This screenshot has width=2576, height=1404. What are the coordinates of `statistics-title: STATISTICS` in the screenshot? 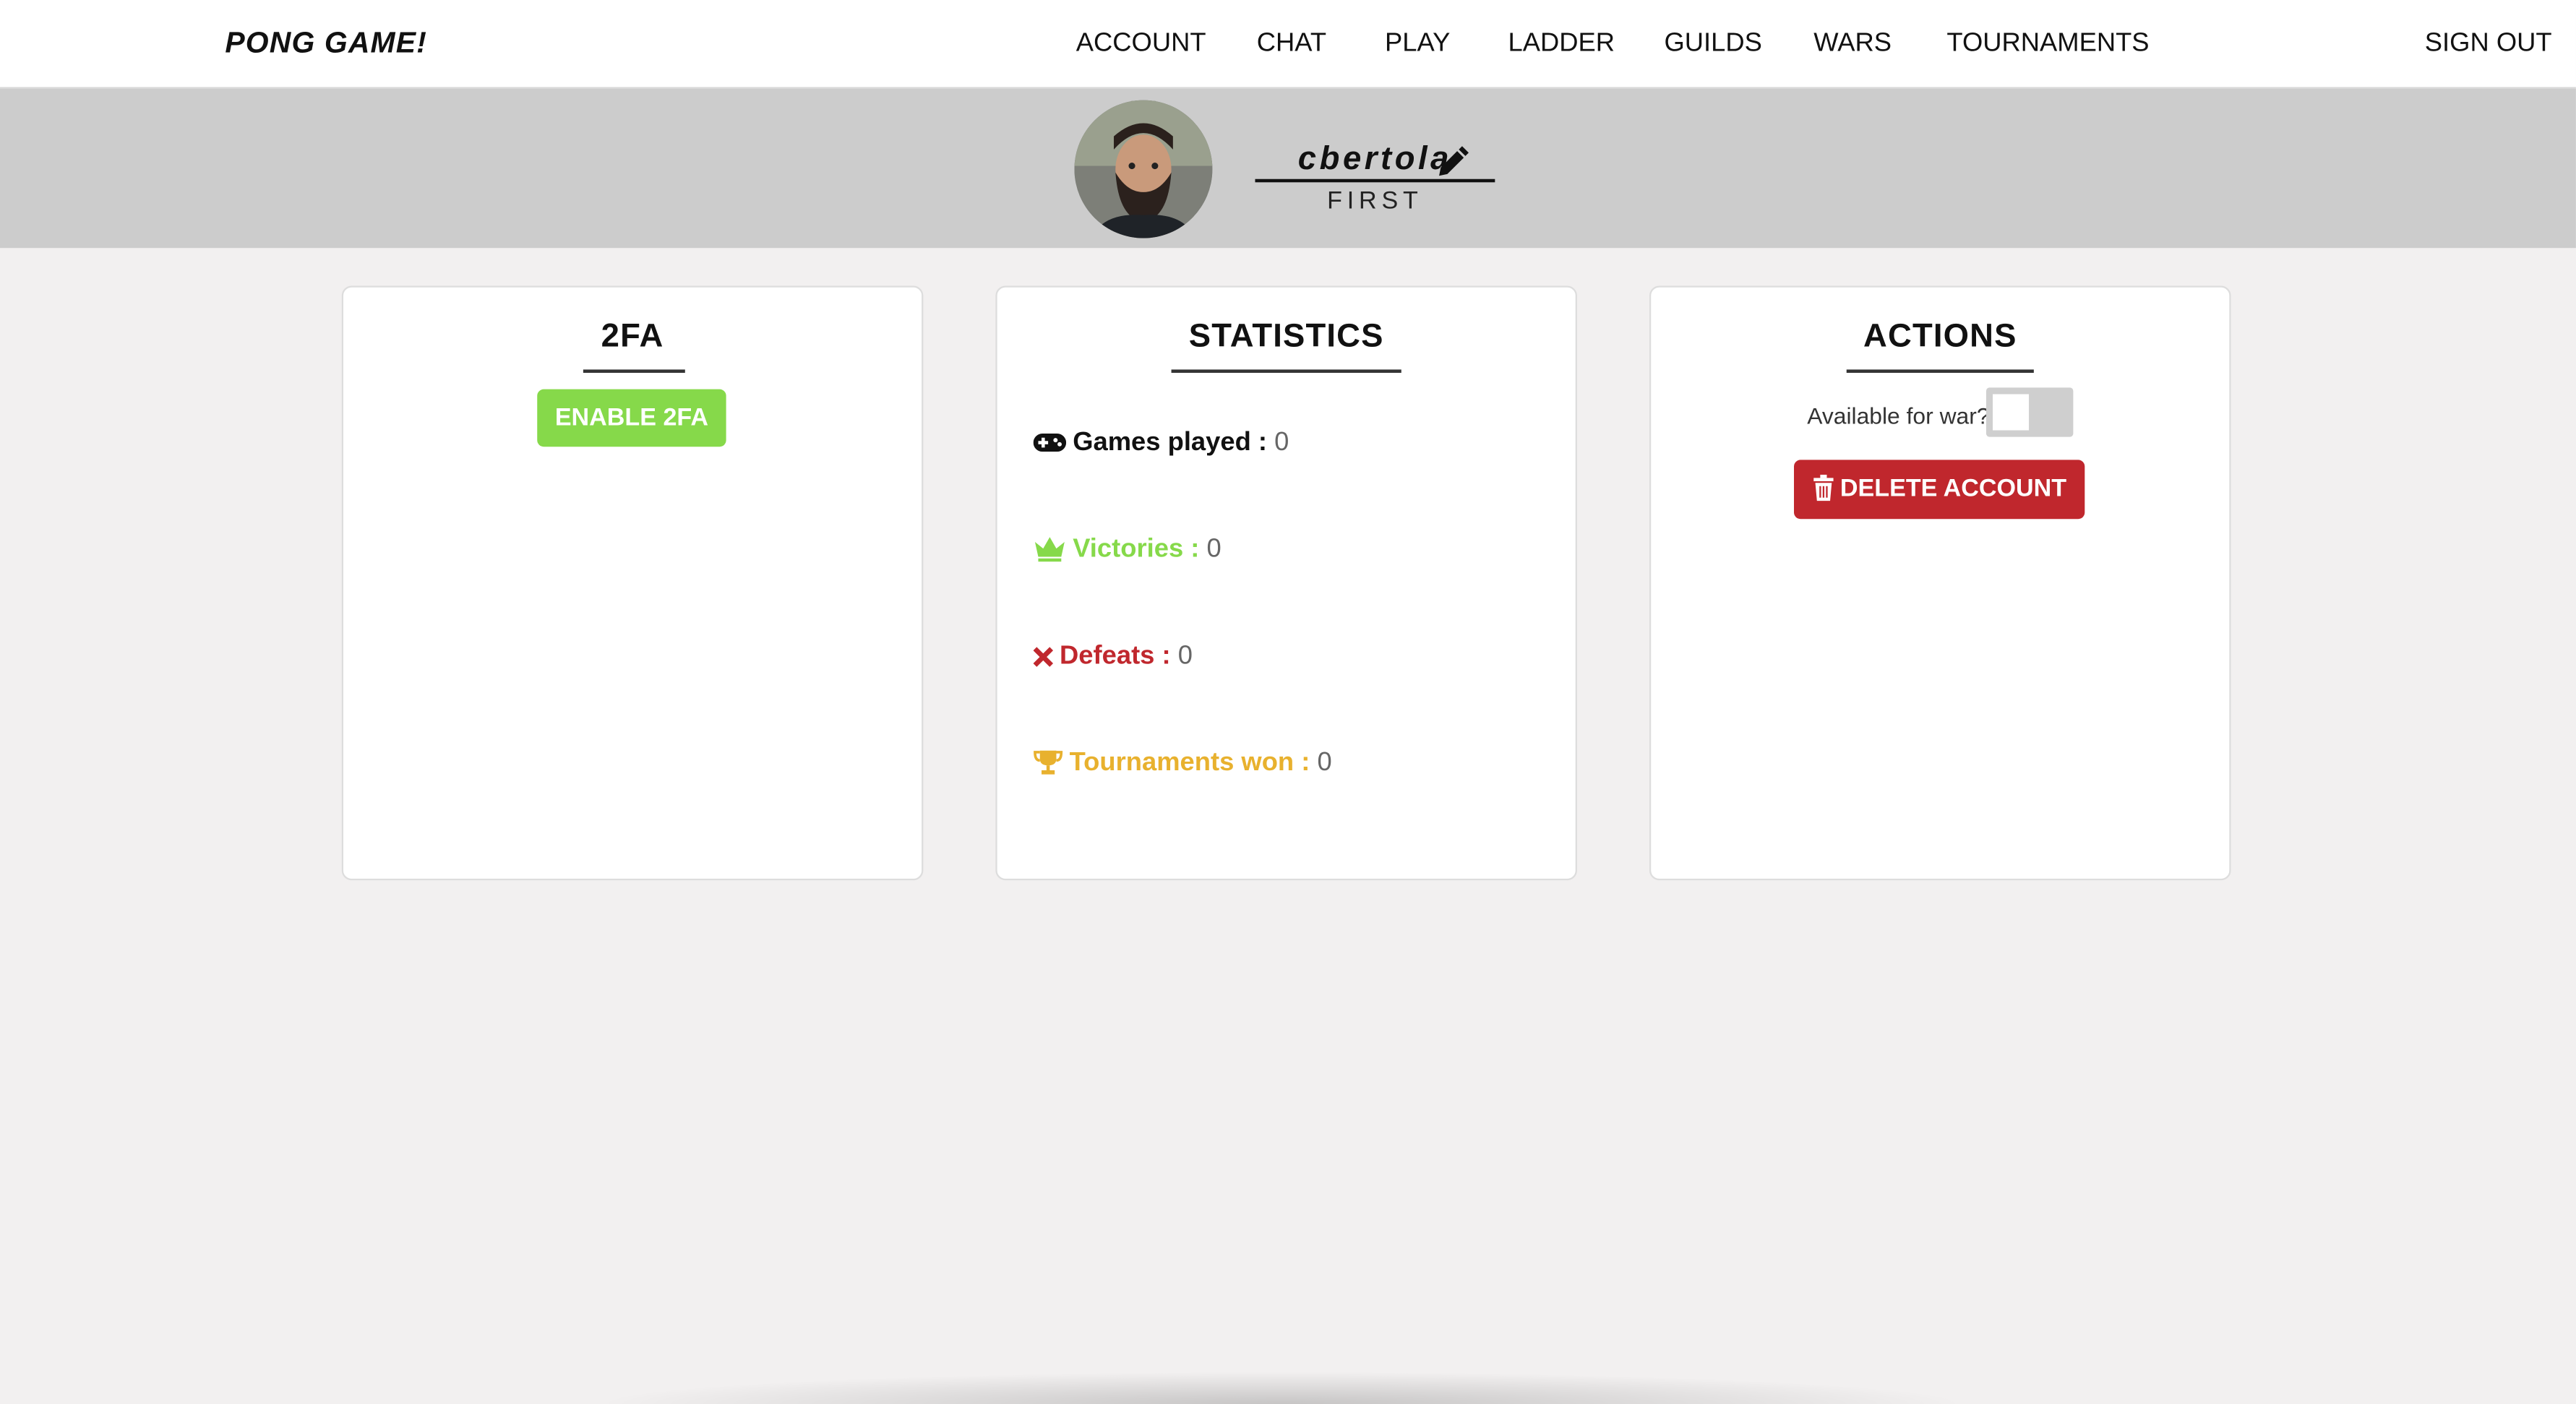 It's located at (1286, 336).